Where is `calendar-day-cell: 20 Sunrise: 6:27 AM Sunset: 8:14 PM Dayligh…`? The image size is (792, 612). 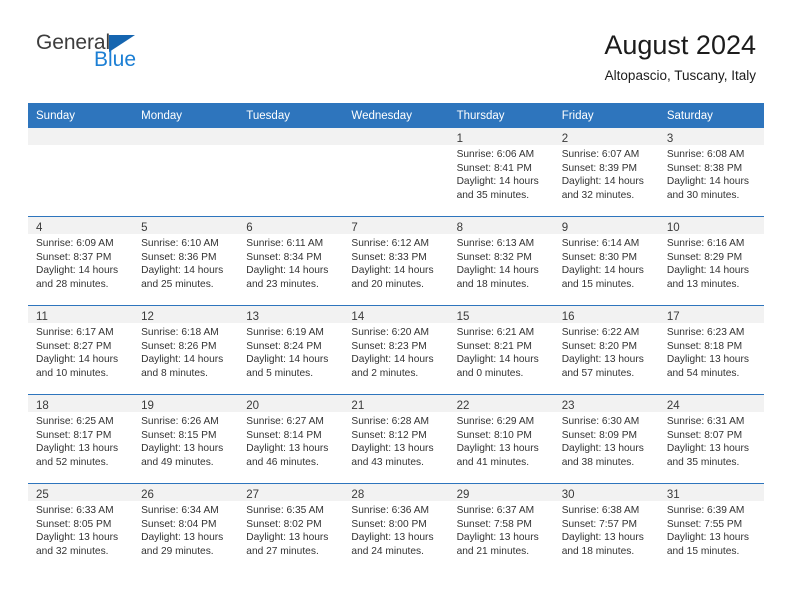 calendar-day-cell: 20 Sunrise: 6:27 AM Sunset: 8:14 PM Dayligh… is located at coordinates (291, 439).